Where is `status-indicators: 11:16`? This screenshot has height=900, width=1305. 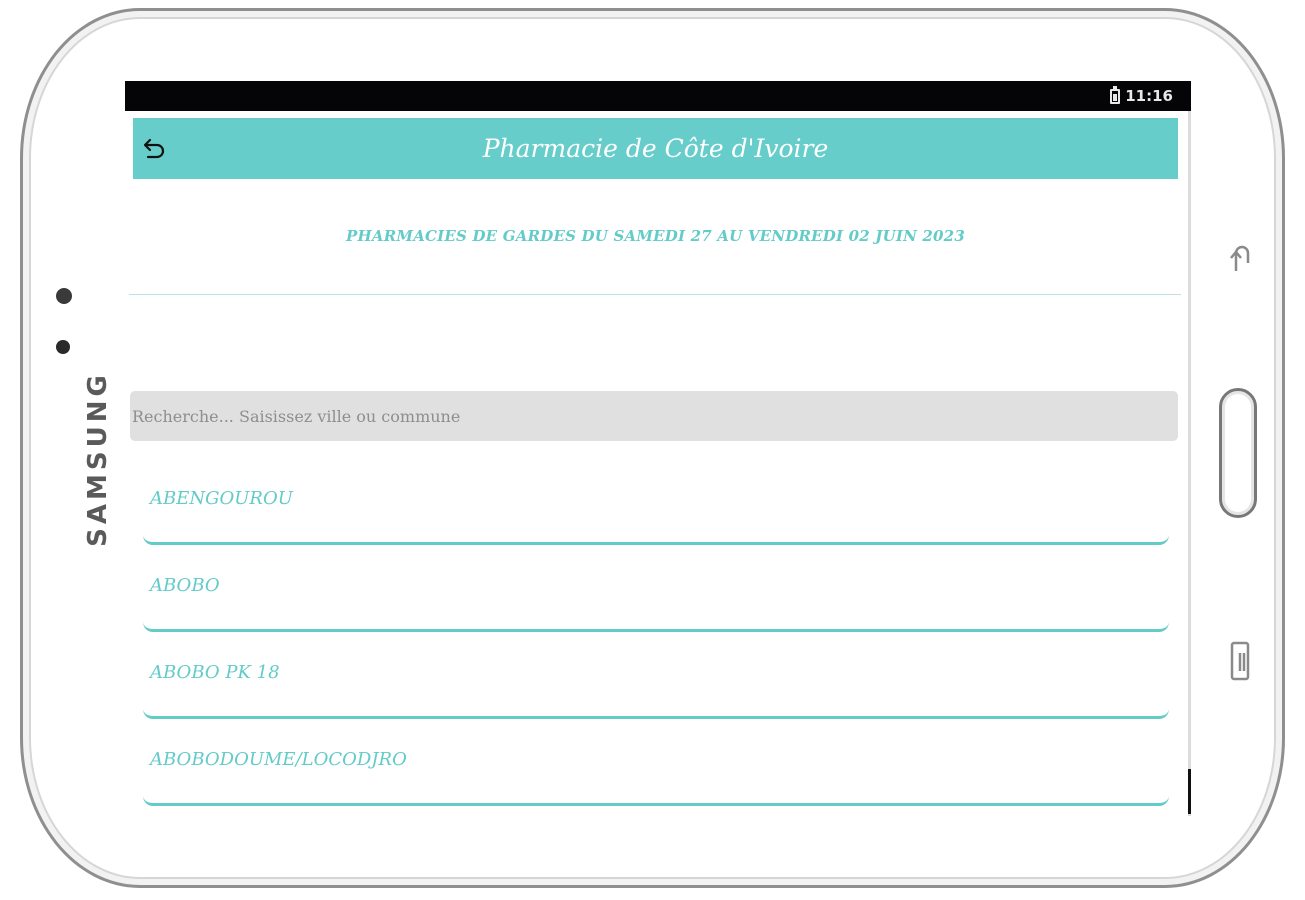
status-indicators: 11:16 is located at coordinates (1141, 95).